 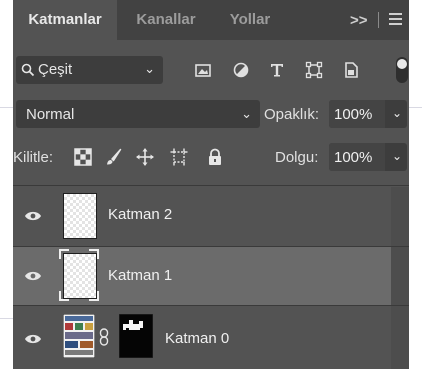 I want to click on layer-thumbnail, so click(x=80, y=216).